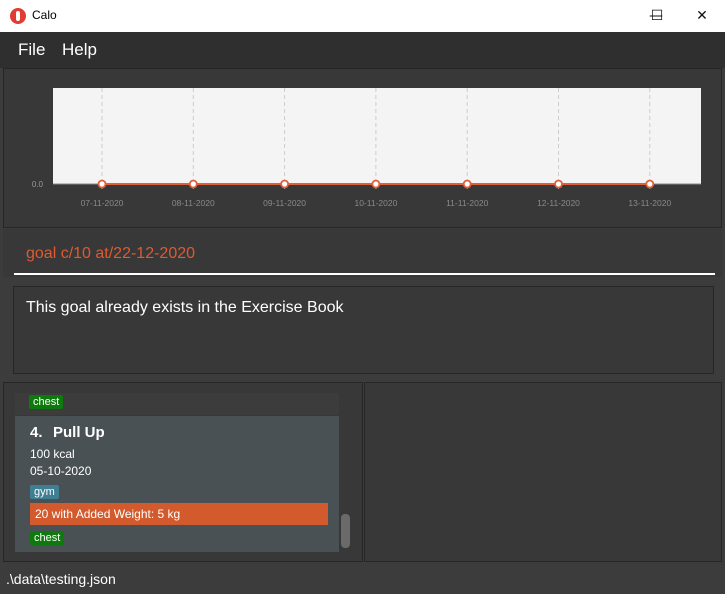 Image resolution: width=725 pixels, height=594 pixels. I want to click on status-bar: .\data\testing.json, so click(362, 579).